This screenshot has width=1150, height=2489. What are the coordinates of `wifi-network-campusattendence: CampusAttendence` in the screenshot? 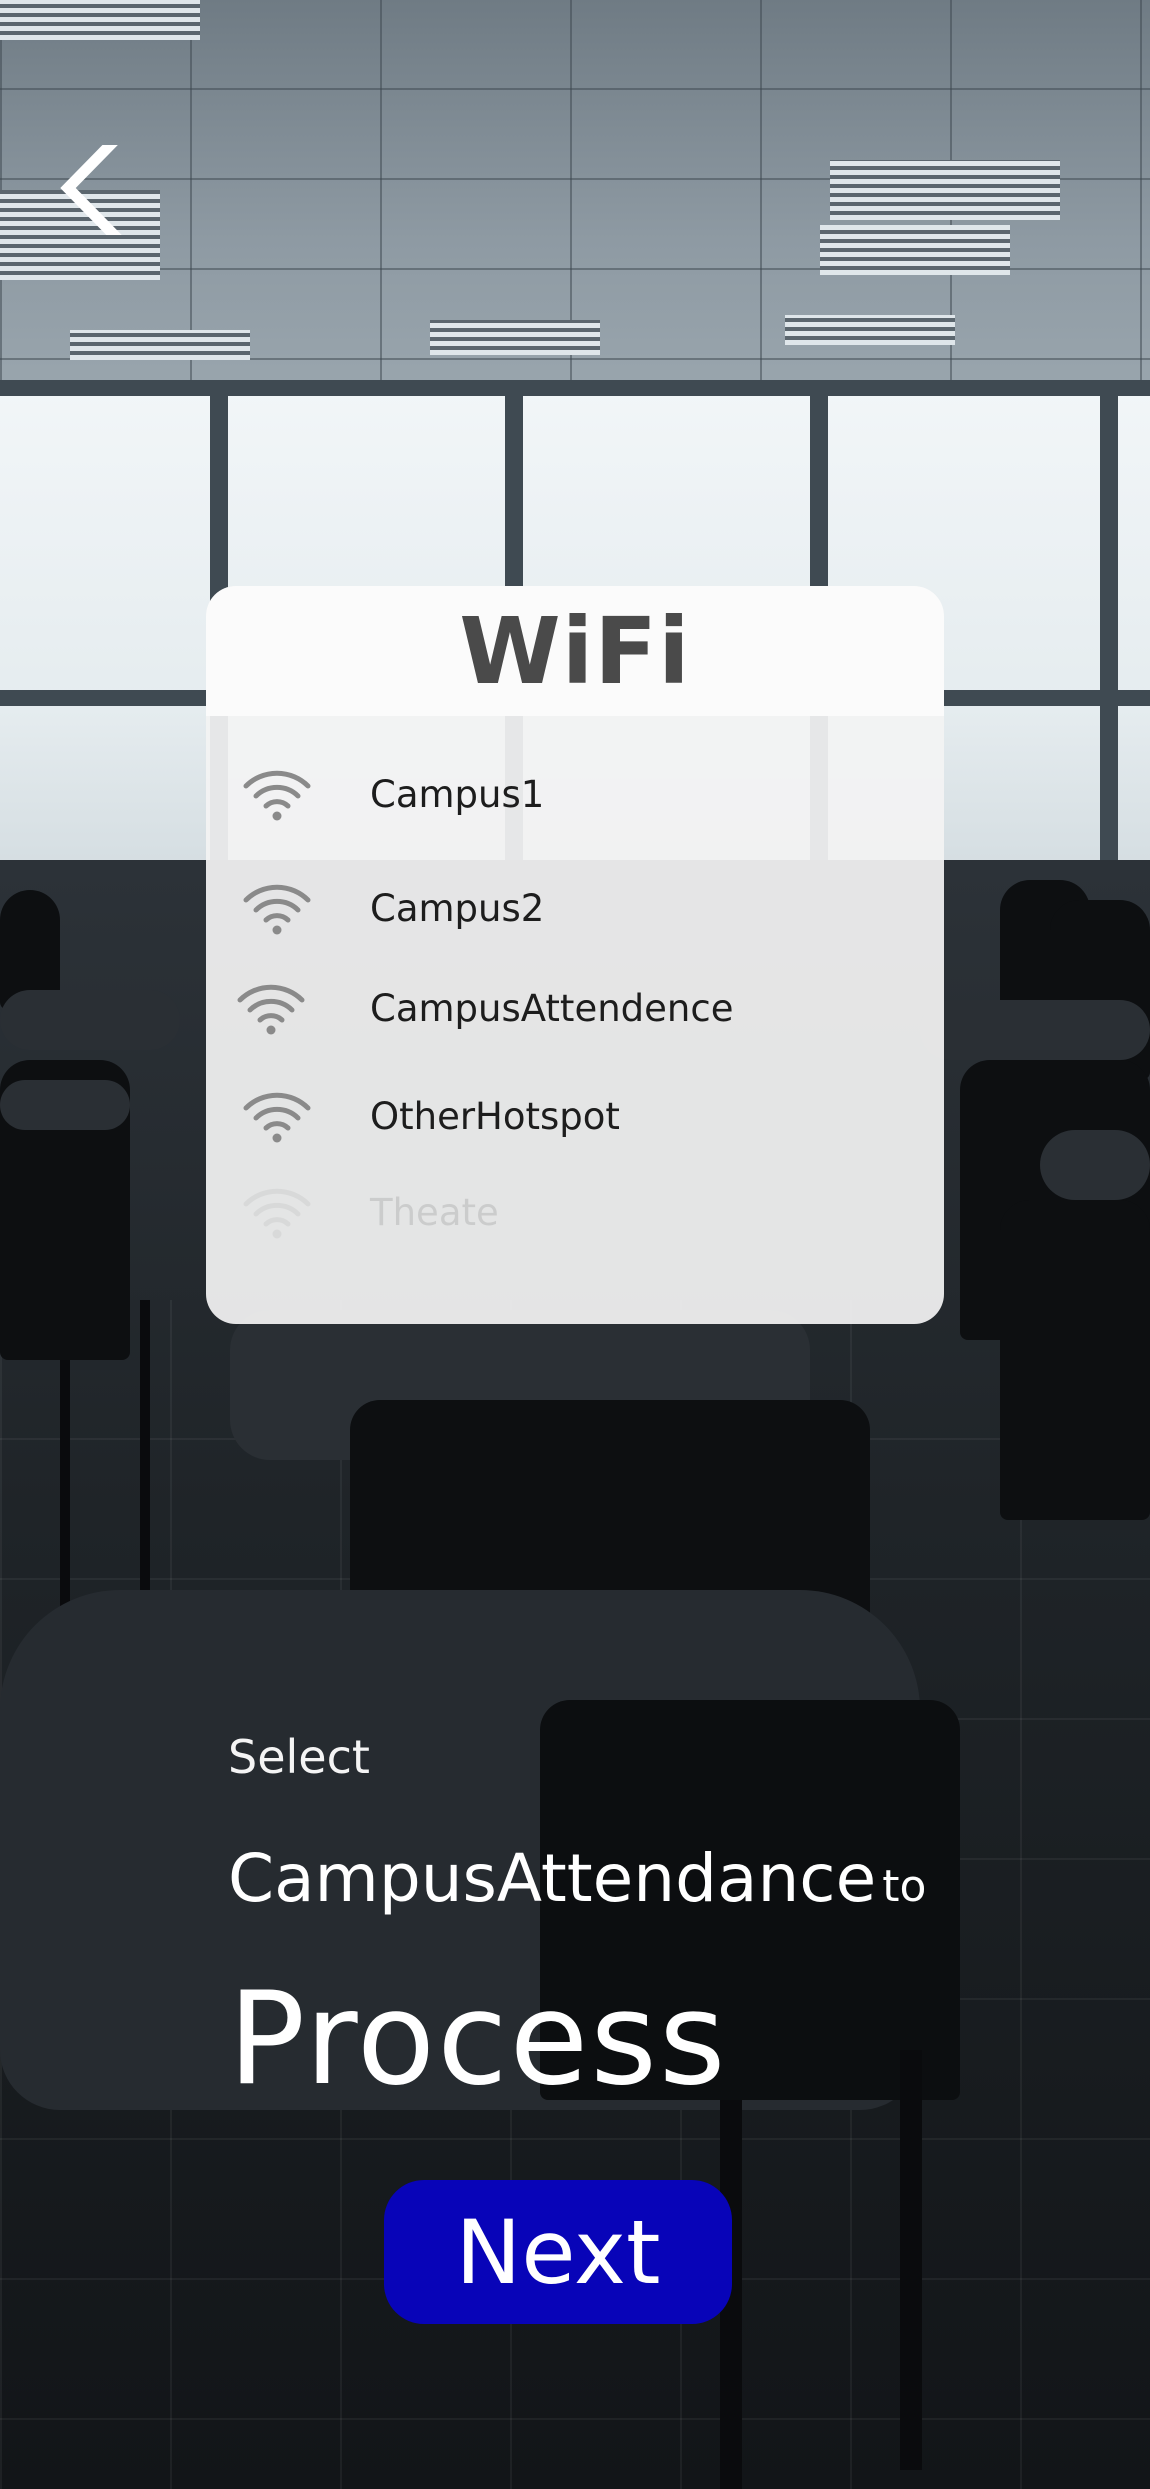 It's located at (575, 1008).